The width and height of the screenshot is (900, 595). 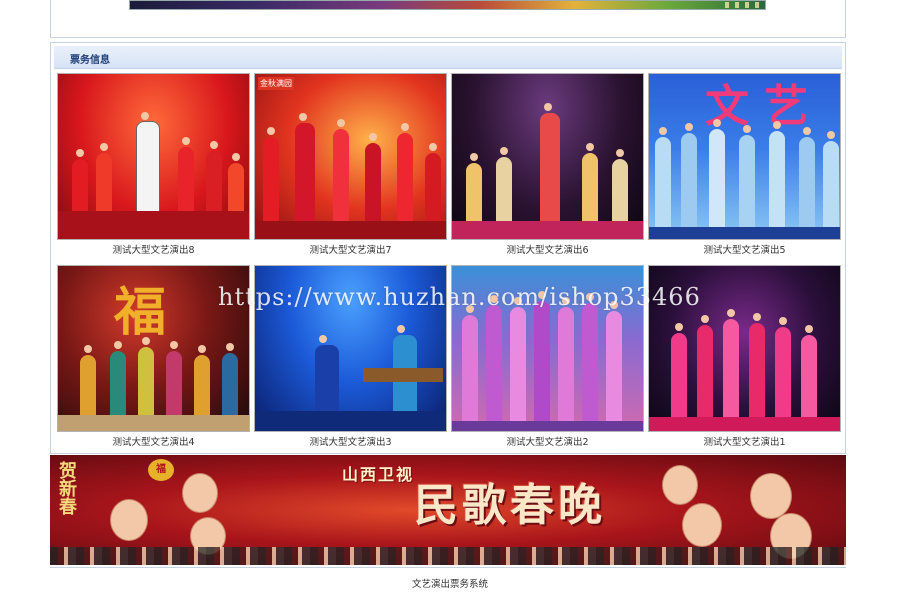 What do you see at coordinates (153, 441) in the screenshot?
I see `show-title: 测试大型文艺演出4` at bounding box center [153, 441].